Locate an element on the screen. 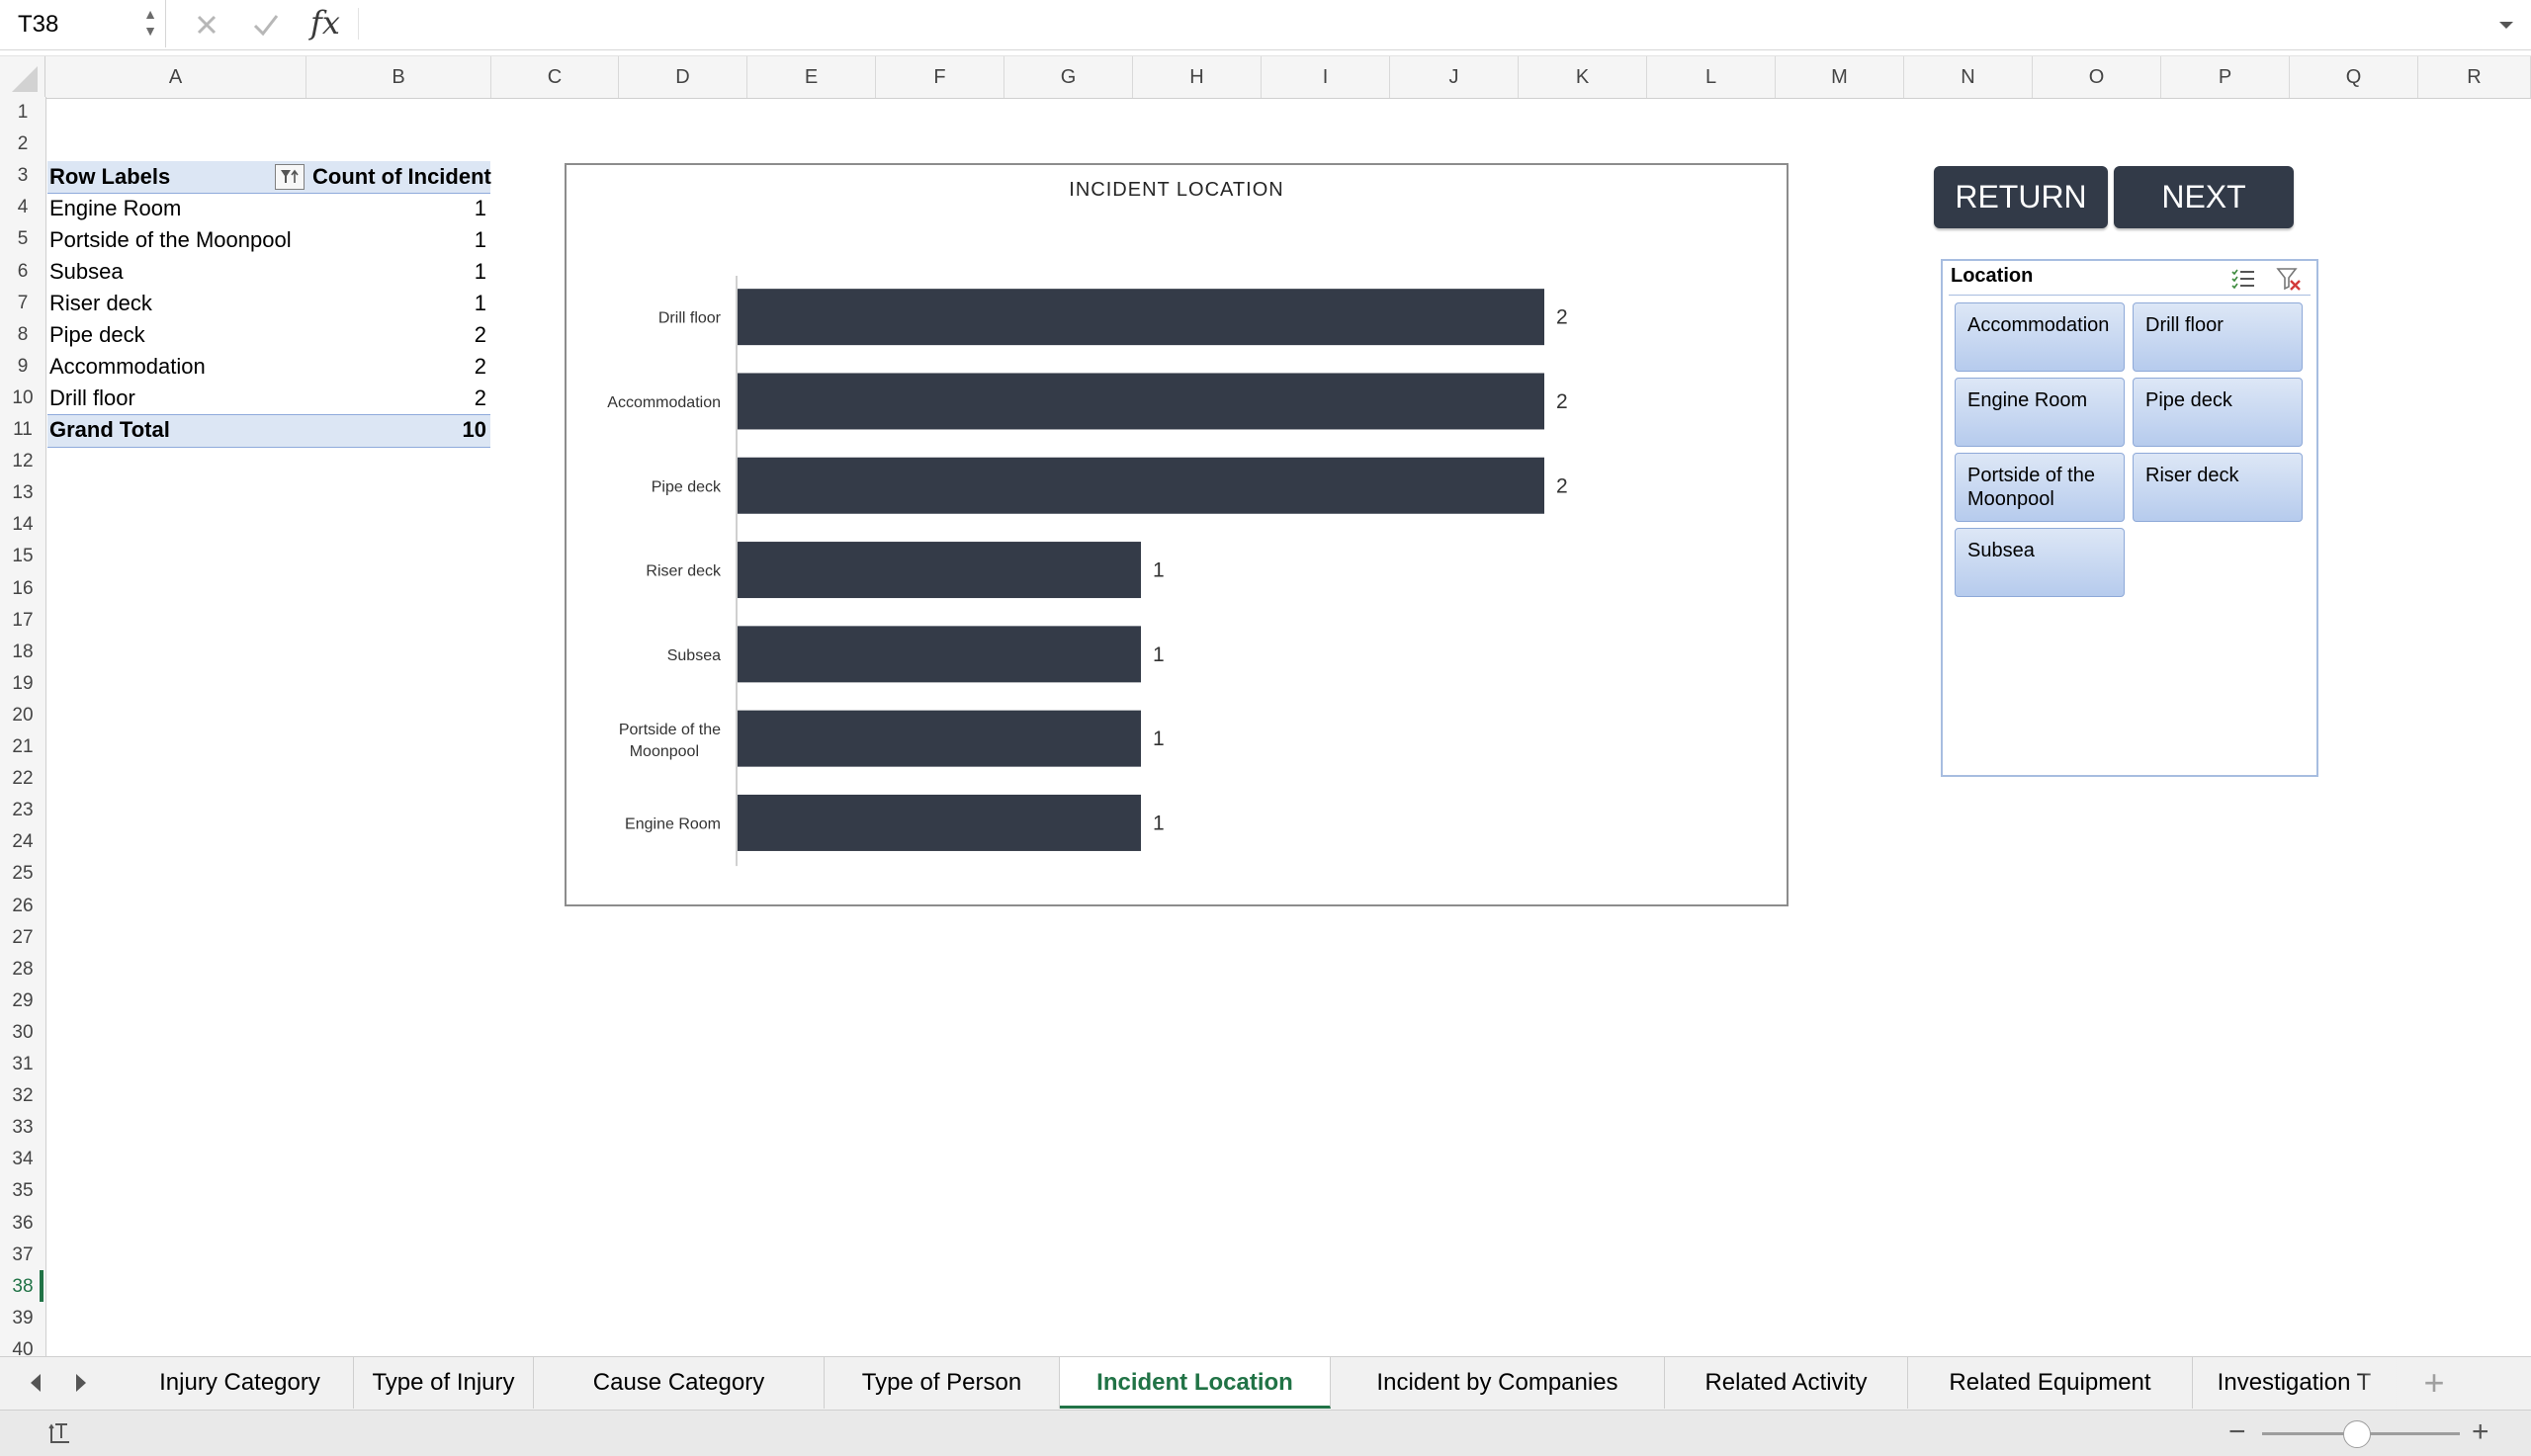  zoom-slider-thumb is located at coordinates (2357, 1434).